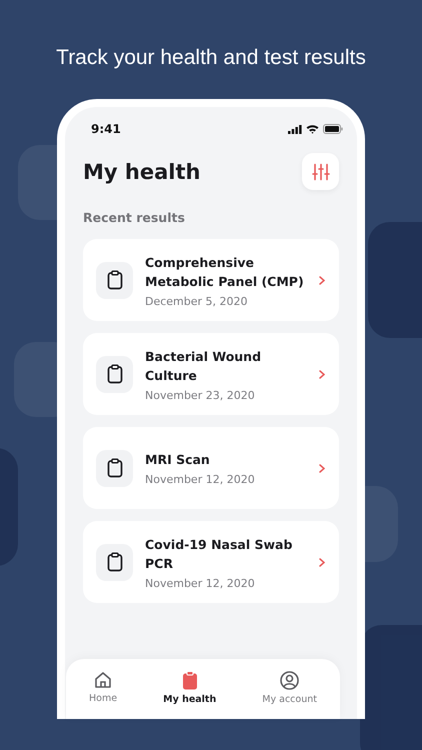  Describe the element at coordinates (141, 172) in the screenshot. I see `page-title: My health` at that location.